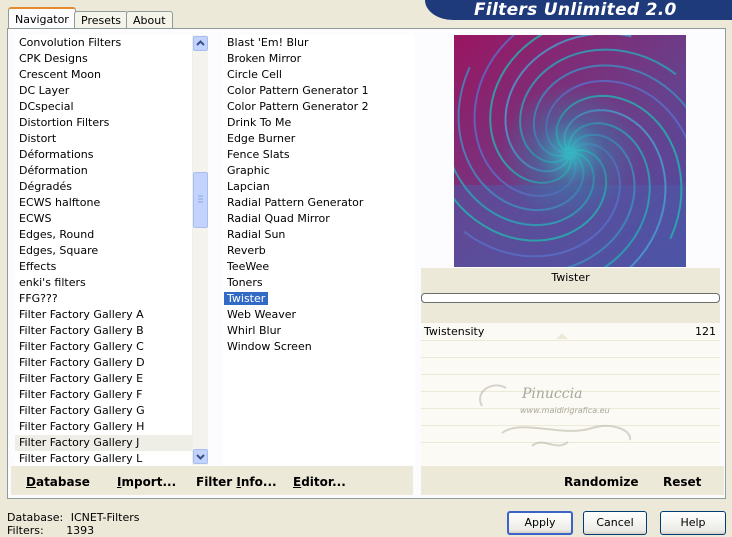  I want to click on filter-list-item: Reverb, so click(319, 251).